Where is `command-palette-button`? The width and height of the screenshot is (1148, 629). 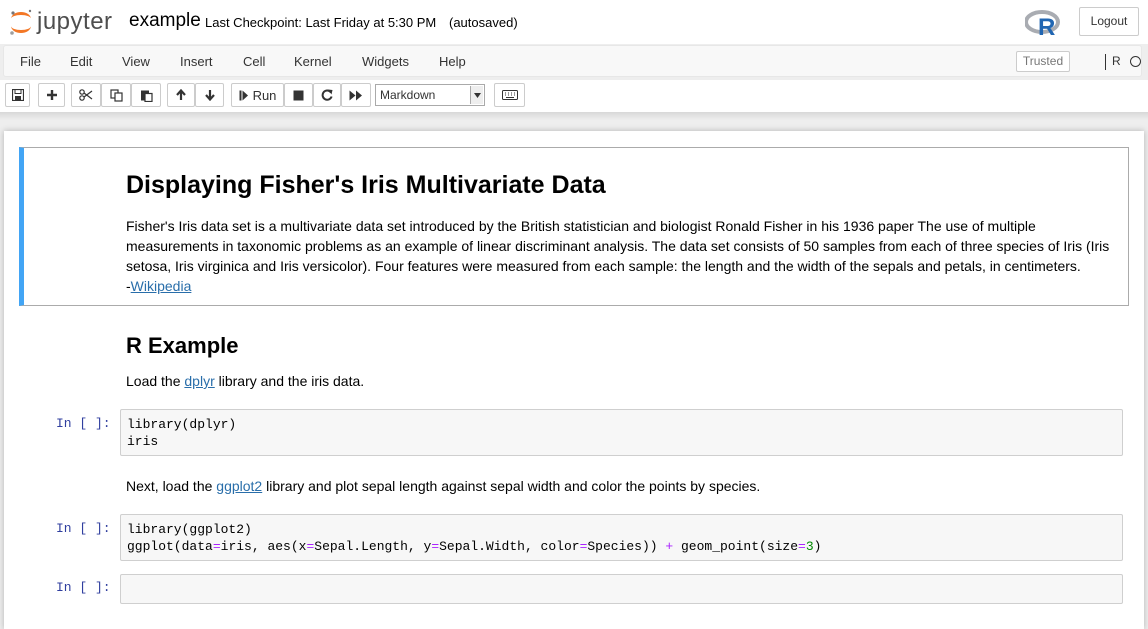
command-palette-button is located at coordinates (509, 95).